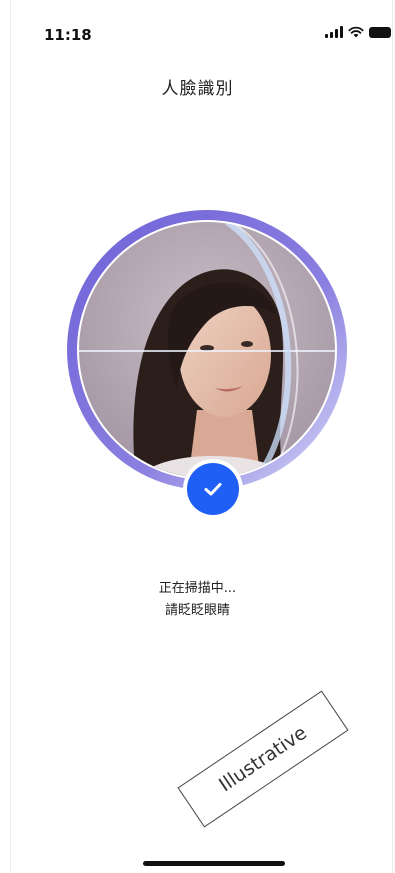 Image resolution: width=395 pixels, height=873 pixels. Describe the element at coordinates (197, 600) in the screenshot. I see `scan-status-text: 正在掃描中... 請眨眨眼睛` at that location.